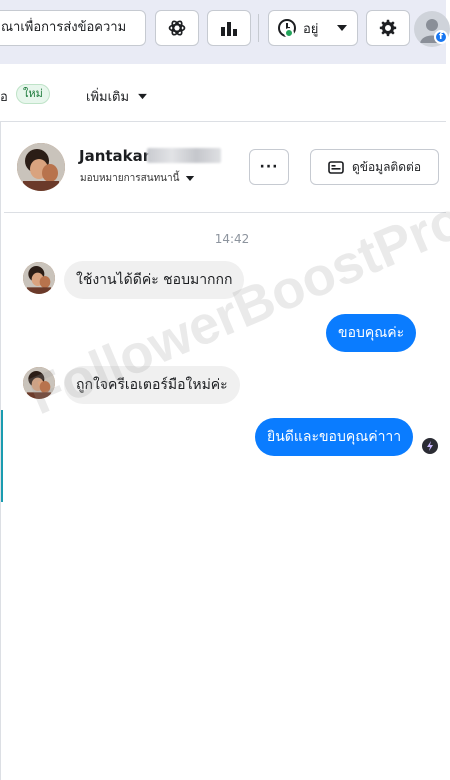 This screenshot has width=450, height=780. What do you see at coordinates (152, 385) in the screenshot?
I see `incoming-message: ถูกใจครีเอเตอร์มือใหม่ค่ะ` at bounding box center [152, 385].